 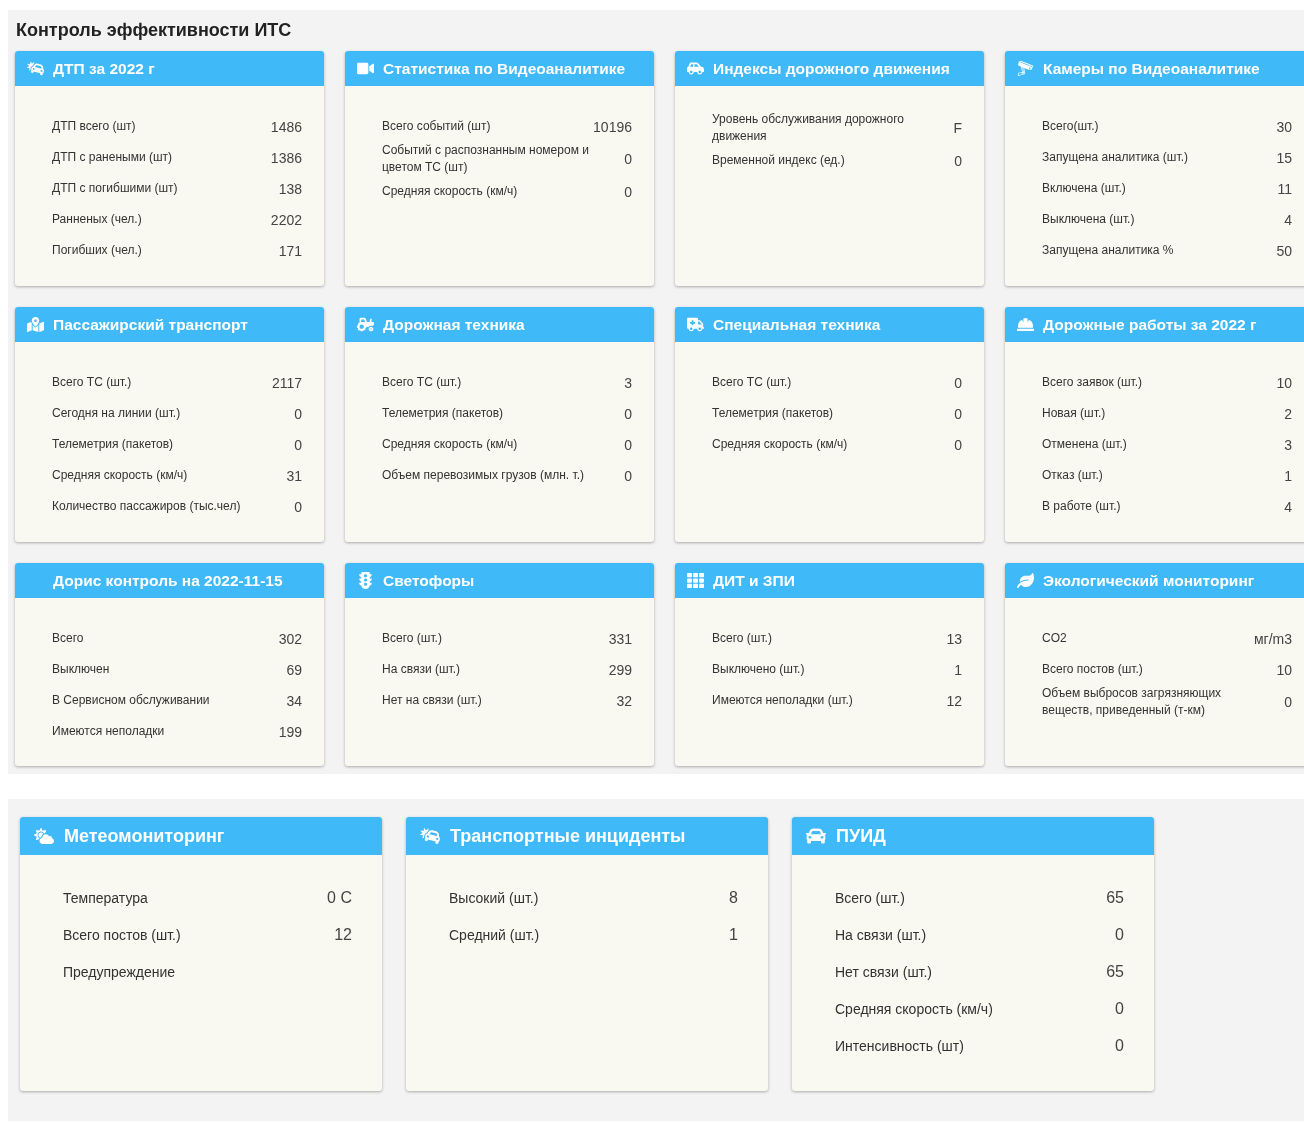 I want to click on metric-label: Всего заявок (шт.), so click(x=1092, y=382).